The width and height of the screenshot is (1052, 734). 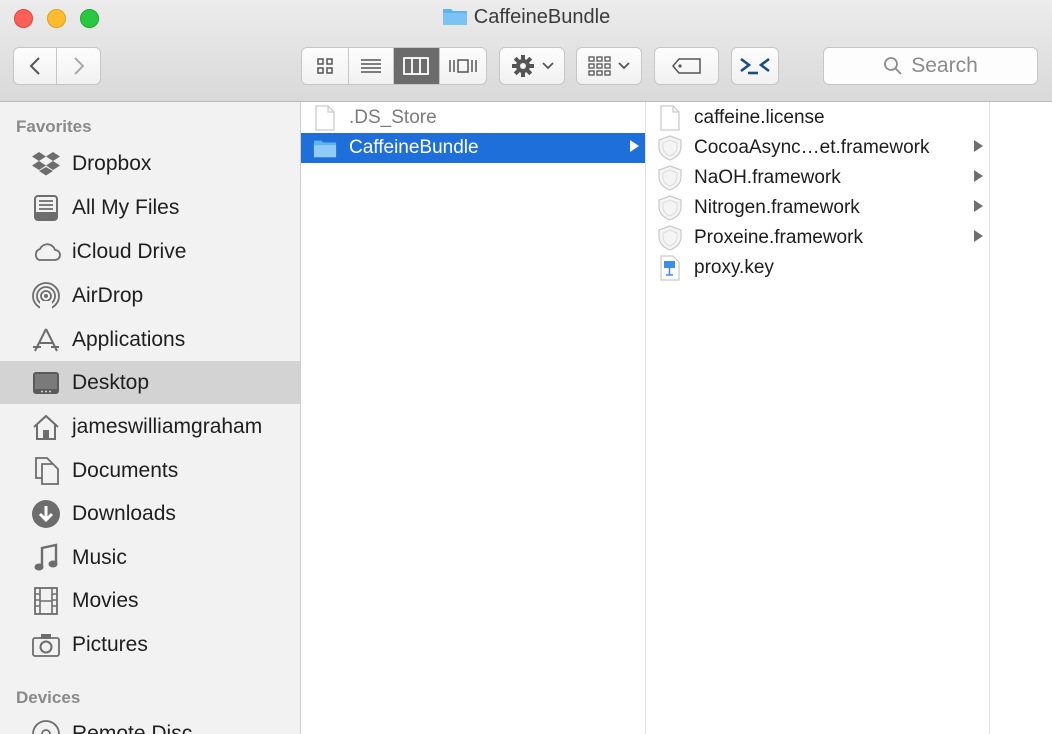 What do you see at coordinates (108, 295) in the screenshot?
I see `sidebar-item-label: AirDrop` at bounding box center [108, 295].